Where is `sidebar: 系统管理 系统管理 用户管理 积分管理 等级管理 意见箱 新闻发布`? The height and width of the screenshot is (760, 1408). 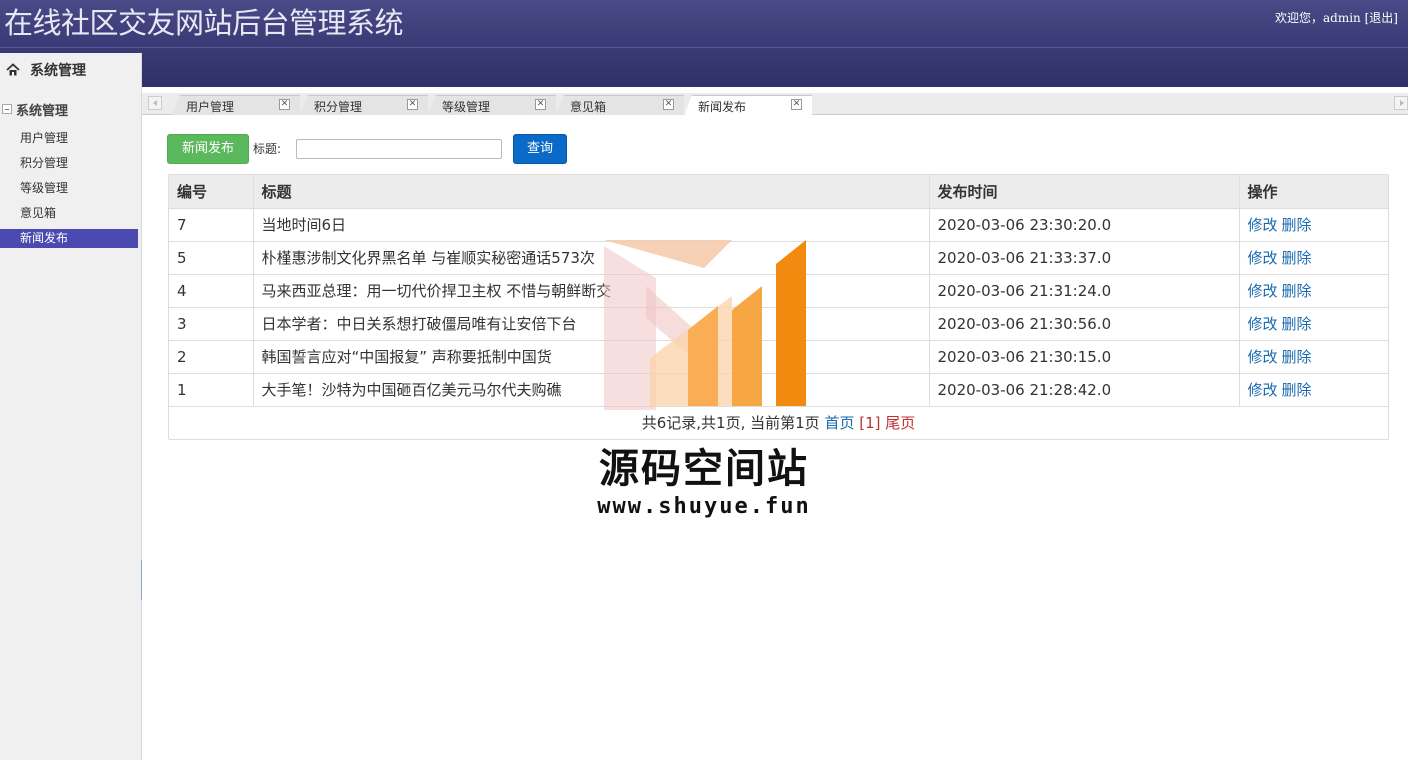 sidebar: 系统管理 系统管理 用户管理 积分管理 等级管理 意见箱 新闻发布 is located at coordinates (71, 406).